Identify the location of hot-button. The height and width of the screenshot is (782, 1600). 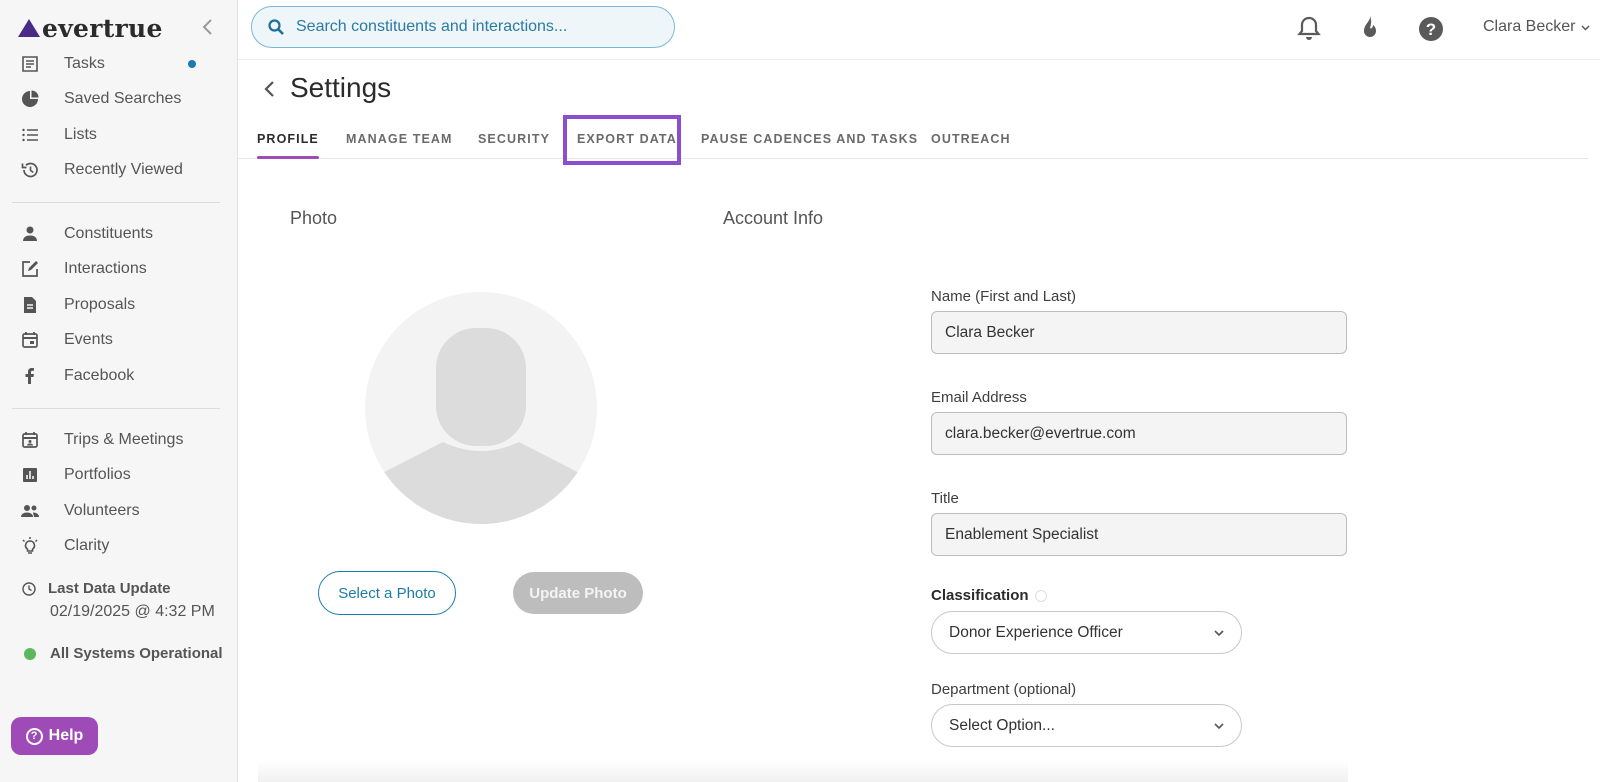
(1369, 28).